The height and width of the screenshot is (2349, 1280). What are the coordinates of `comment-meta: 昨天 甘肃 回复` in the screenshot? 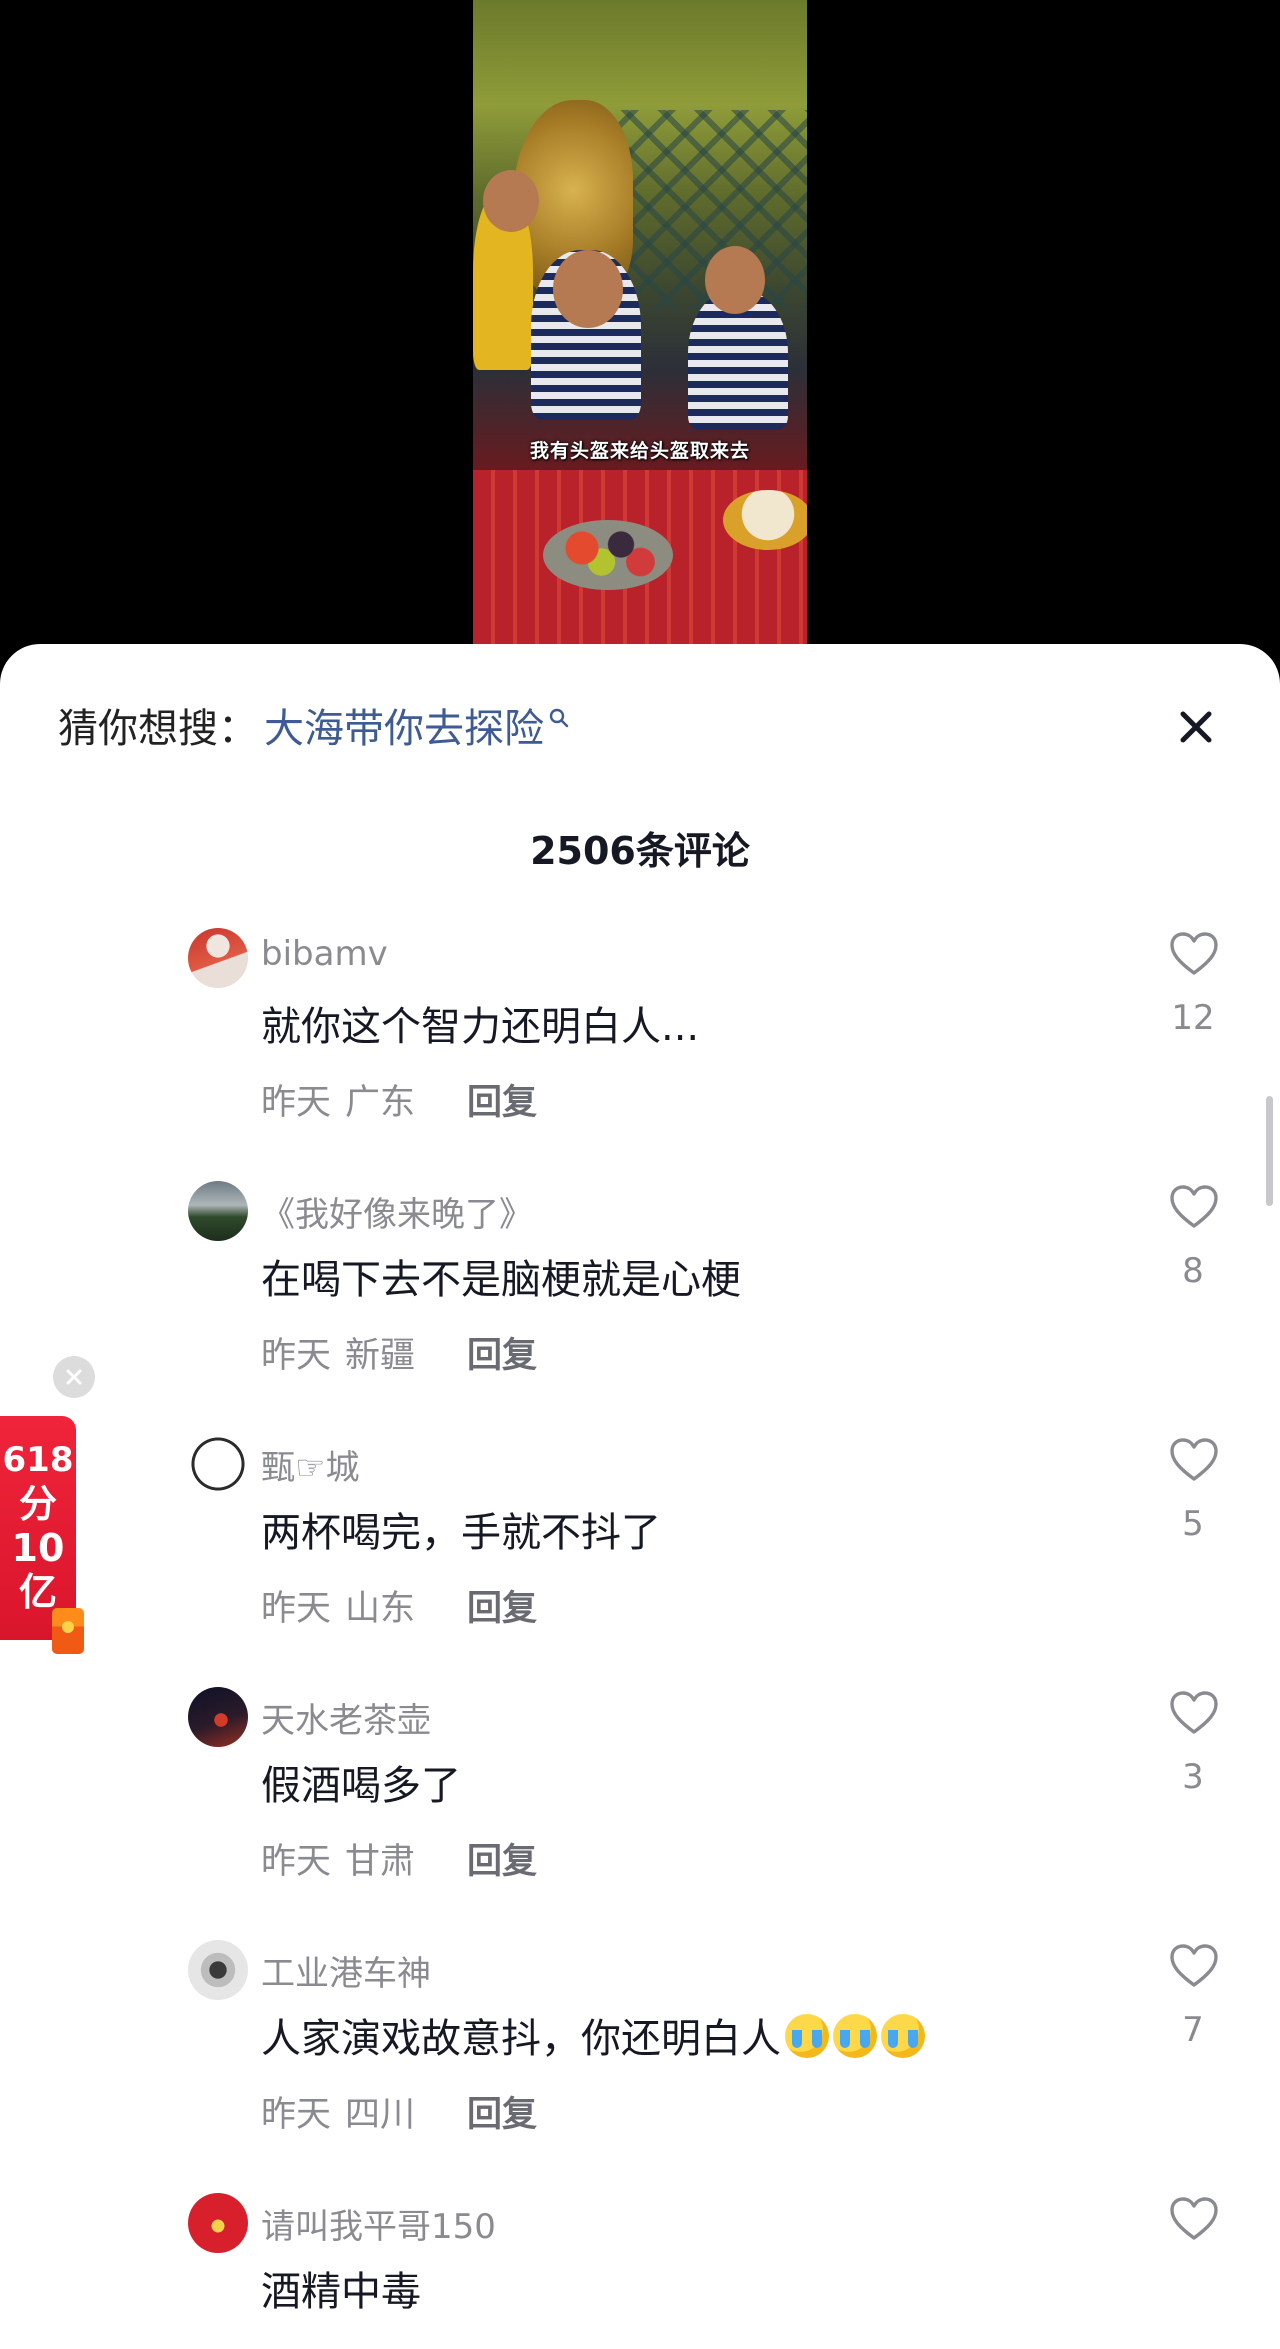 It's located at (399, 1858).